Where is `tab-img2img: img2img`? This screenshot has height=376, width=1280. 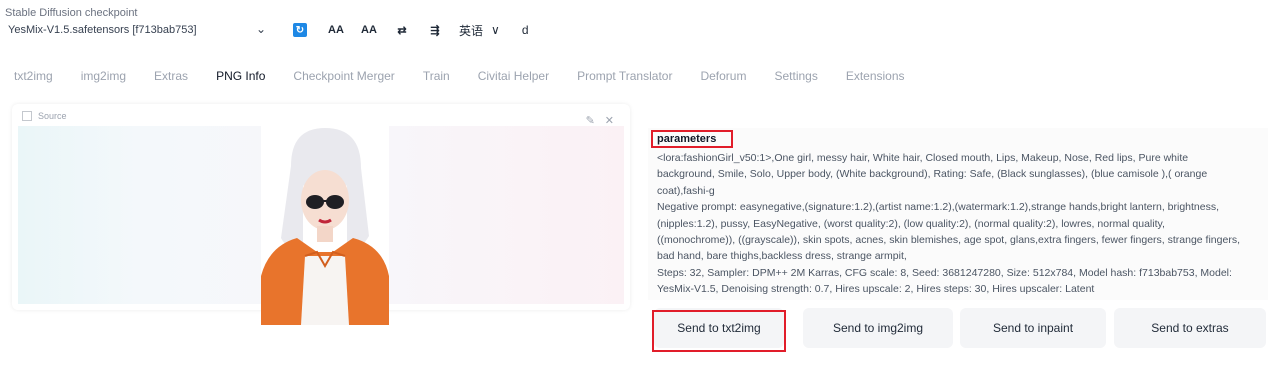
tab-img2img: img2img is located at coordinates (103, 76).